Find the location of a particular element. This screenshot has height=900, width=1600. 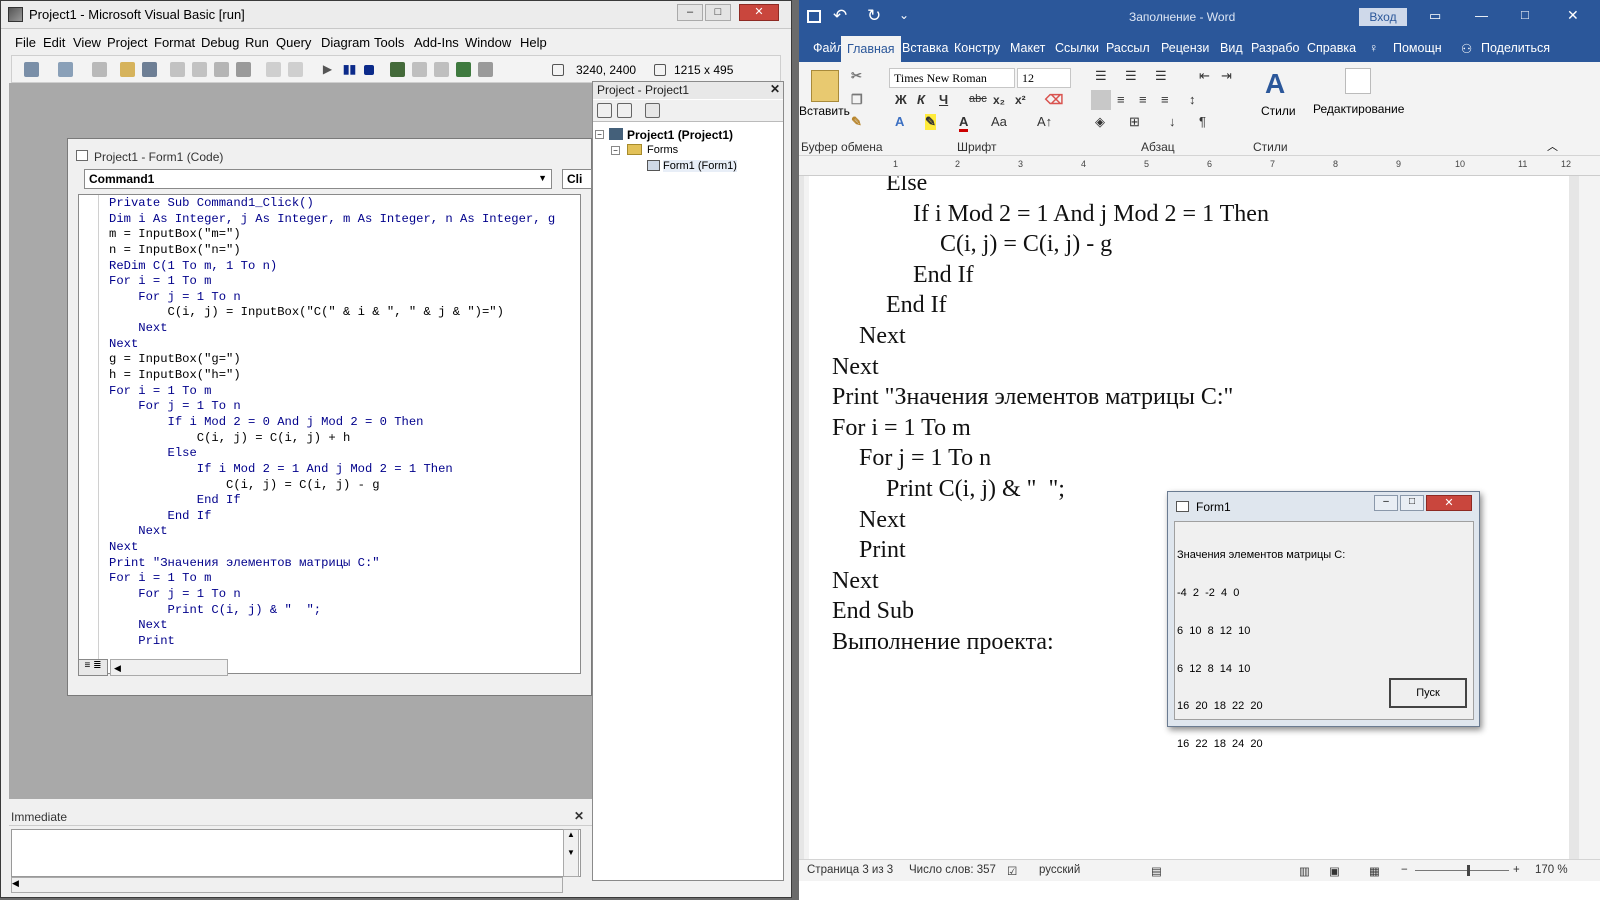

status-page: Страница 3 из 3 is located at coordinates (850, 870).